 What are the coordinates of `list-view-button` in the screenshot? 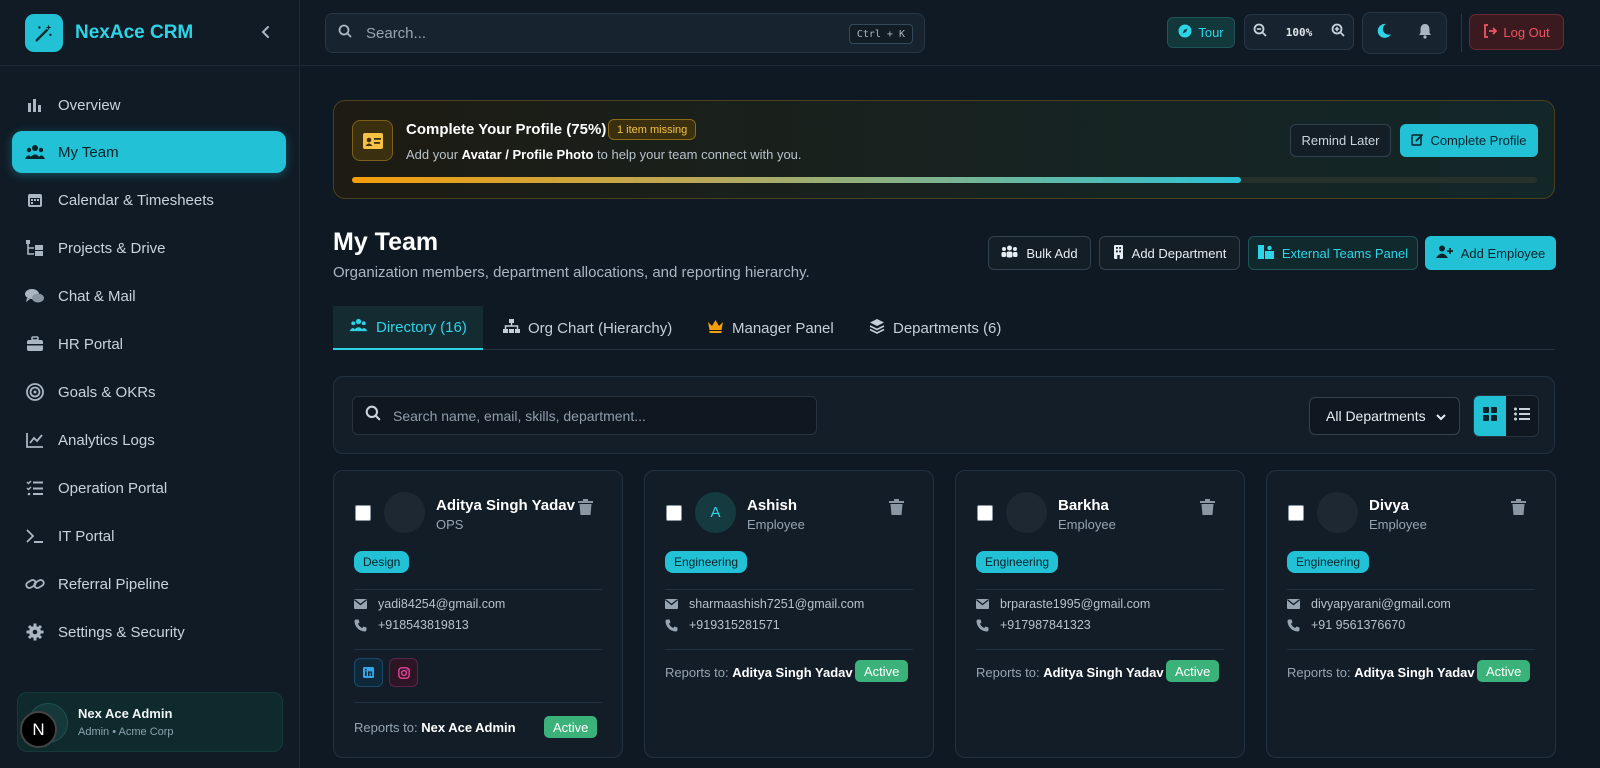 It's located at (1522, 416).